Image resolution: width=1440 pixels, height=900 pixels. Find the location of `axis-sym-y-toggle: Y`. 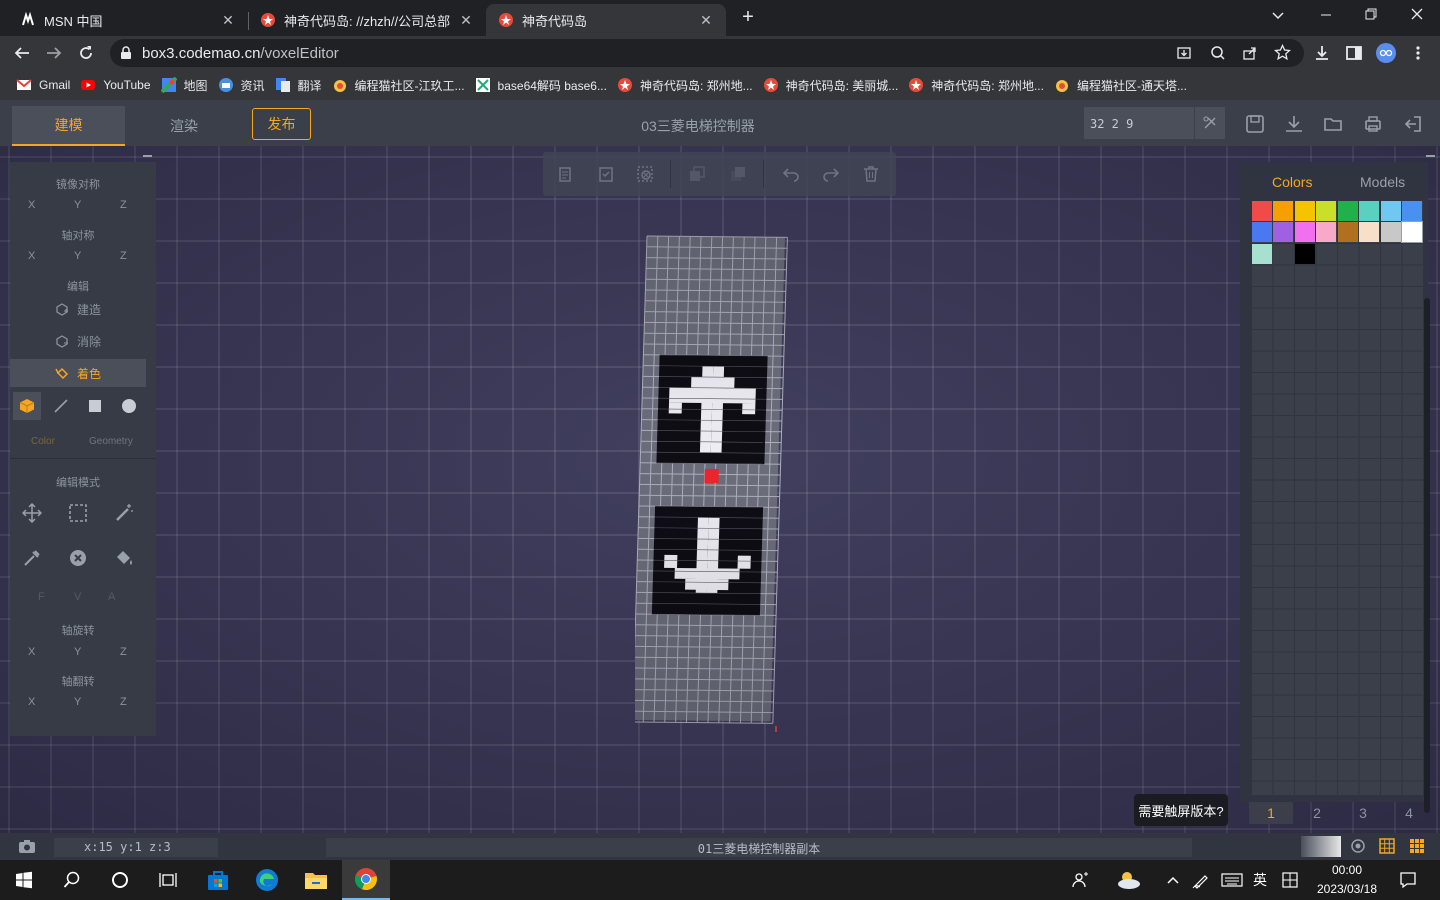

axis-sym-y-toggle: Y is located at coordinates (77, 256).